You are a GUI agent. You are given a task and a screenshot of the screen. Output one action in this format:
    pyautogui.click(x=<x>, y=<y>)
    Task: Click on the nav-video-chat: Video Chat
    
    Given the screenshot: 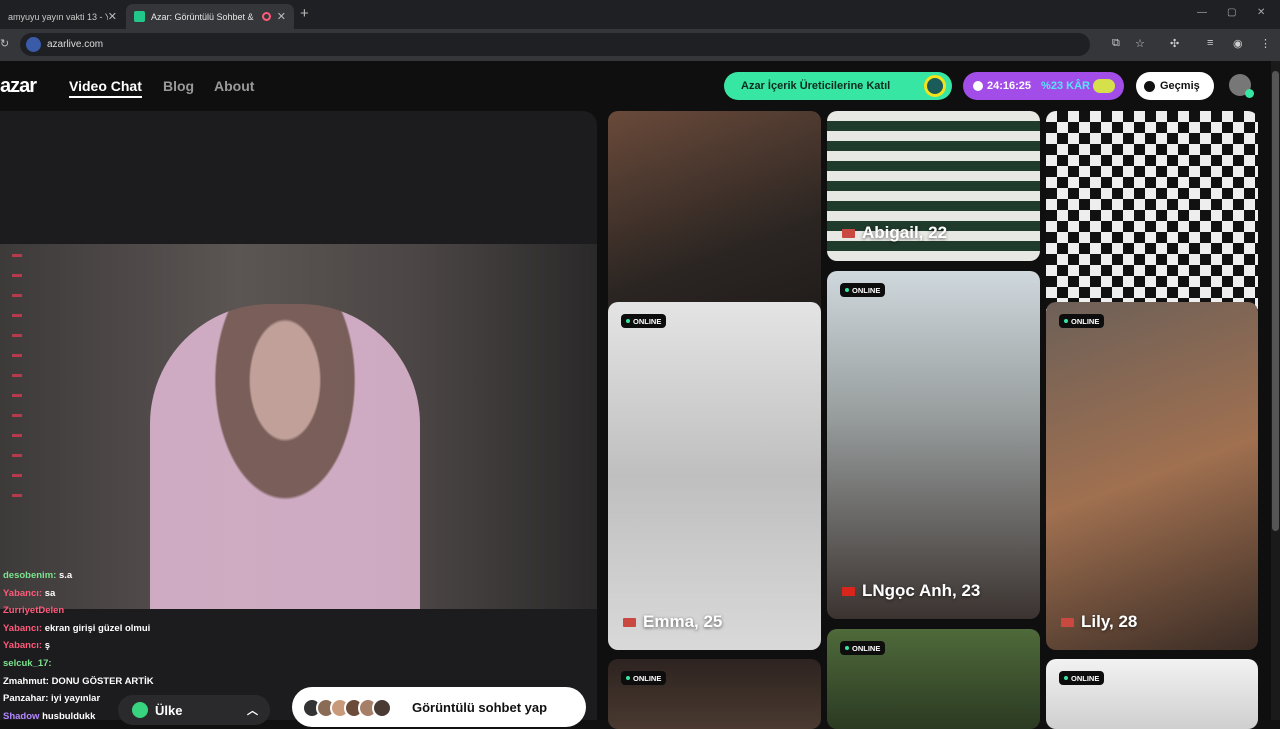 What is the action you would take?
    pyautogui.click(x=105, y=88)
    